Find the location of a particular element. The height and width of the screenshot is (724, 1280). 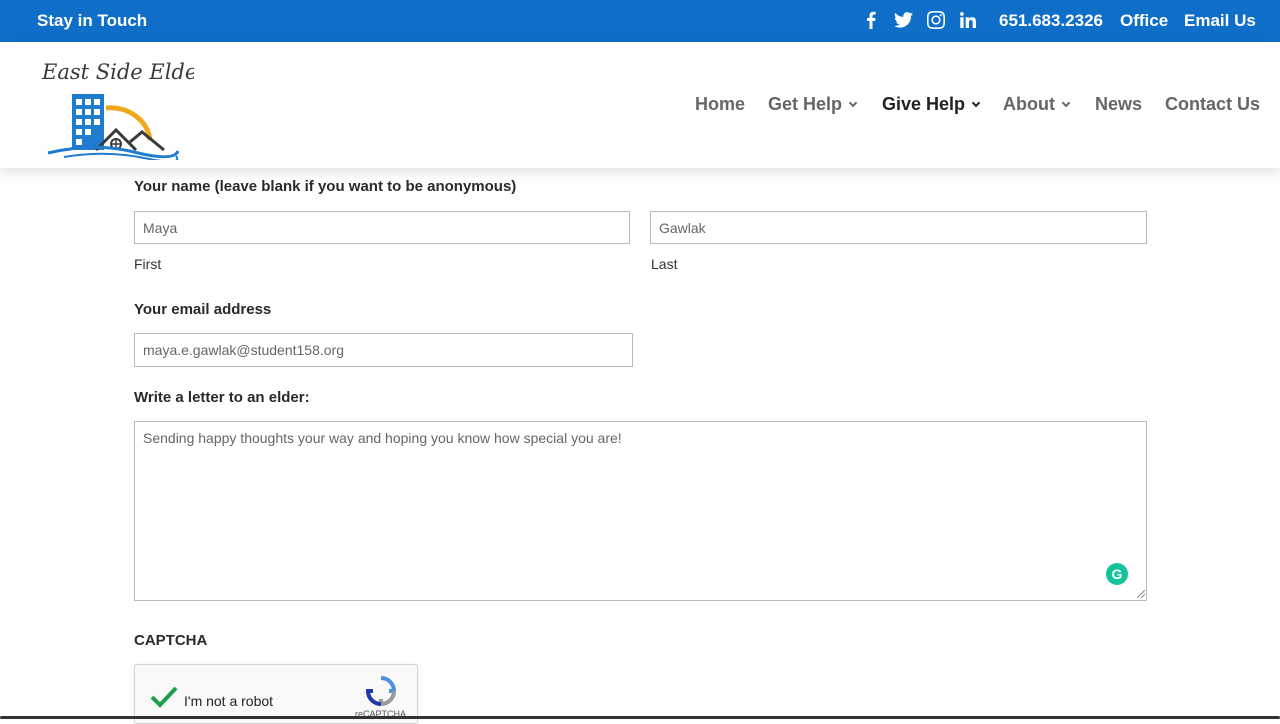

recaptcha-widget: I'm not a robot reCAPTCHA is located at coordinates (276, 694).